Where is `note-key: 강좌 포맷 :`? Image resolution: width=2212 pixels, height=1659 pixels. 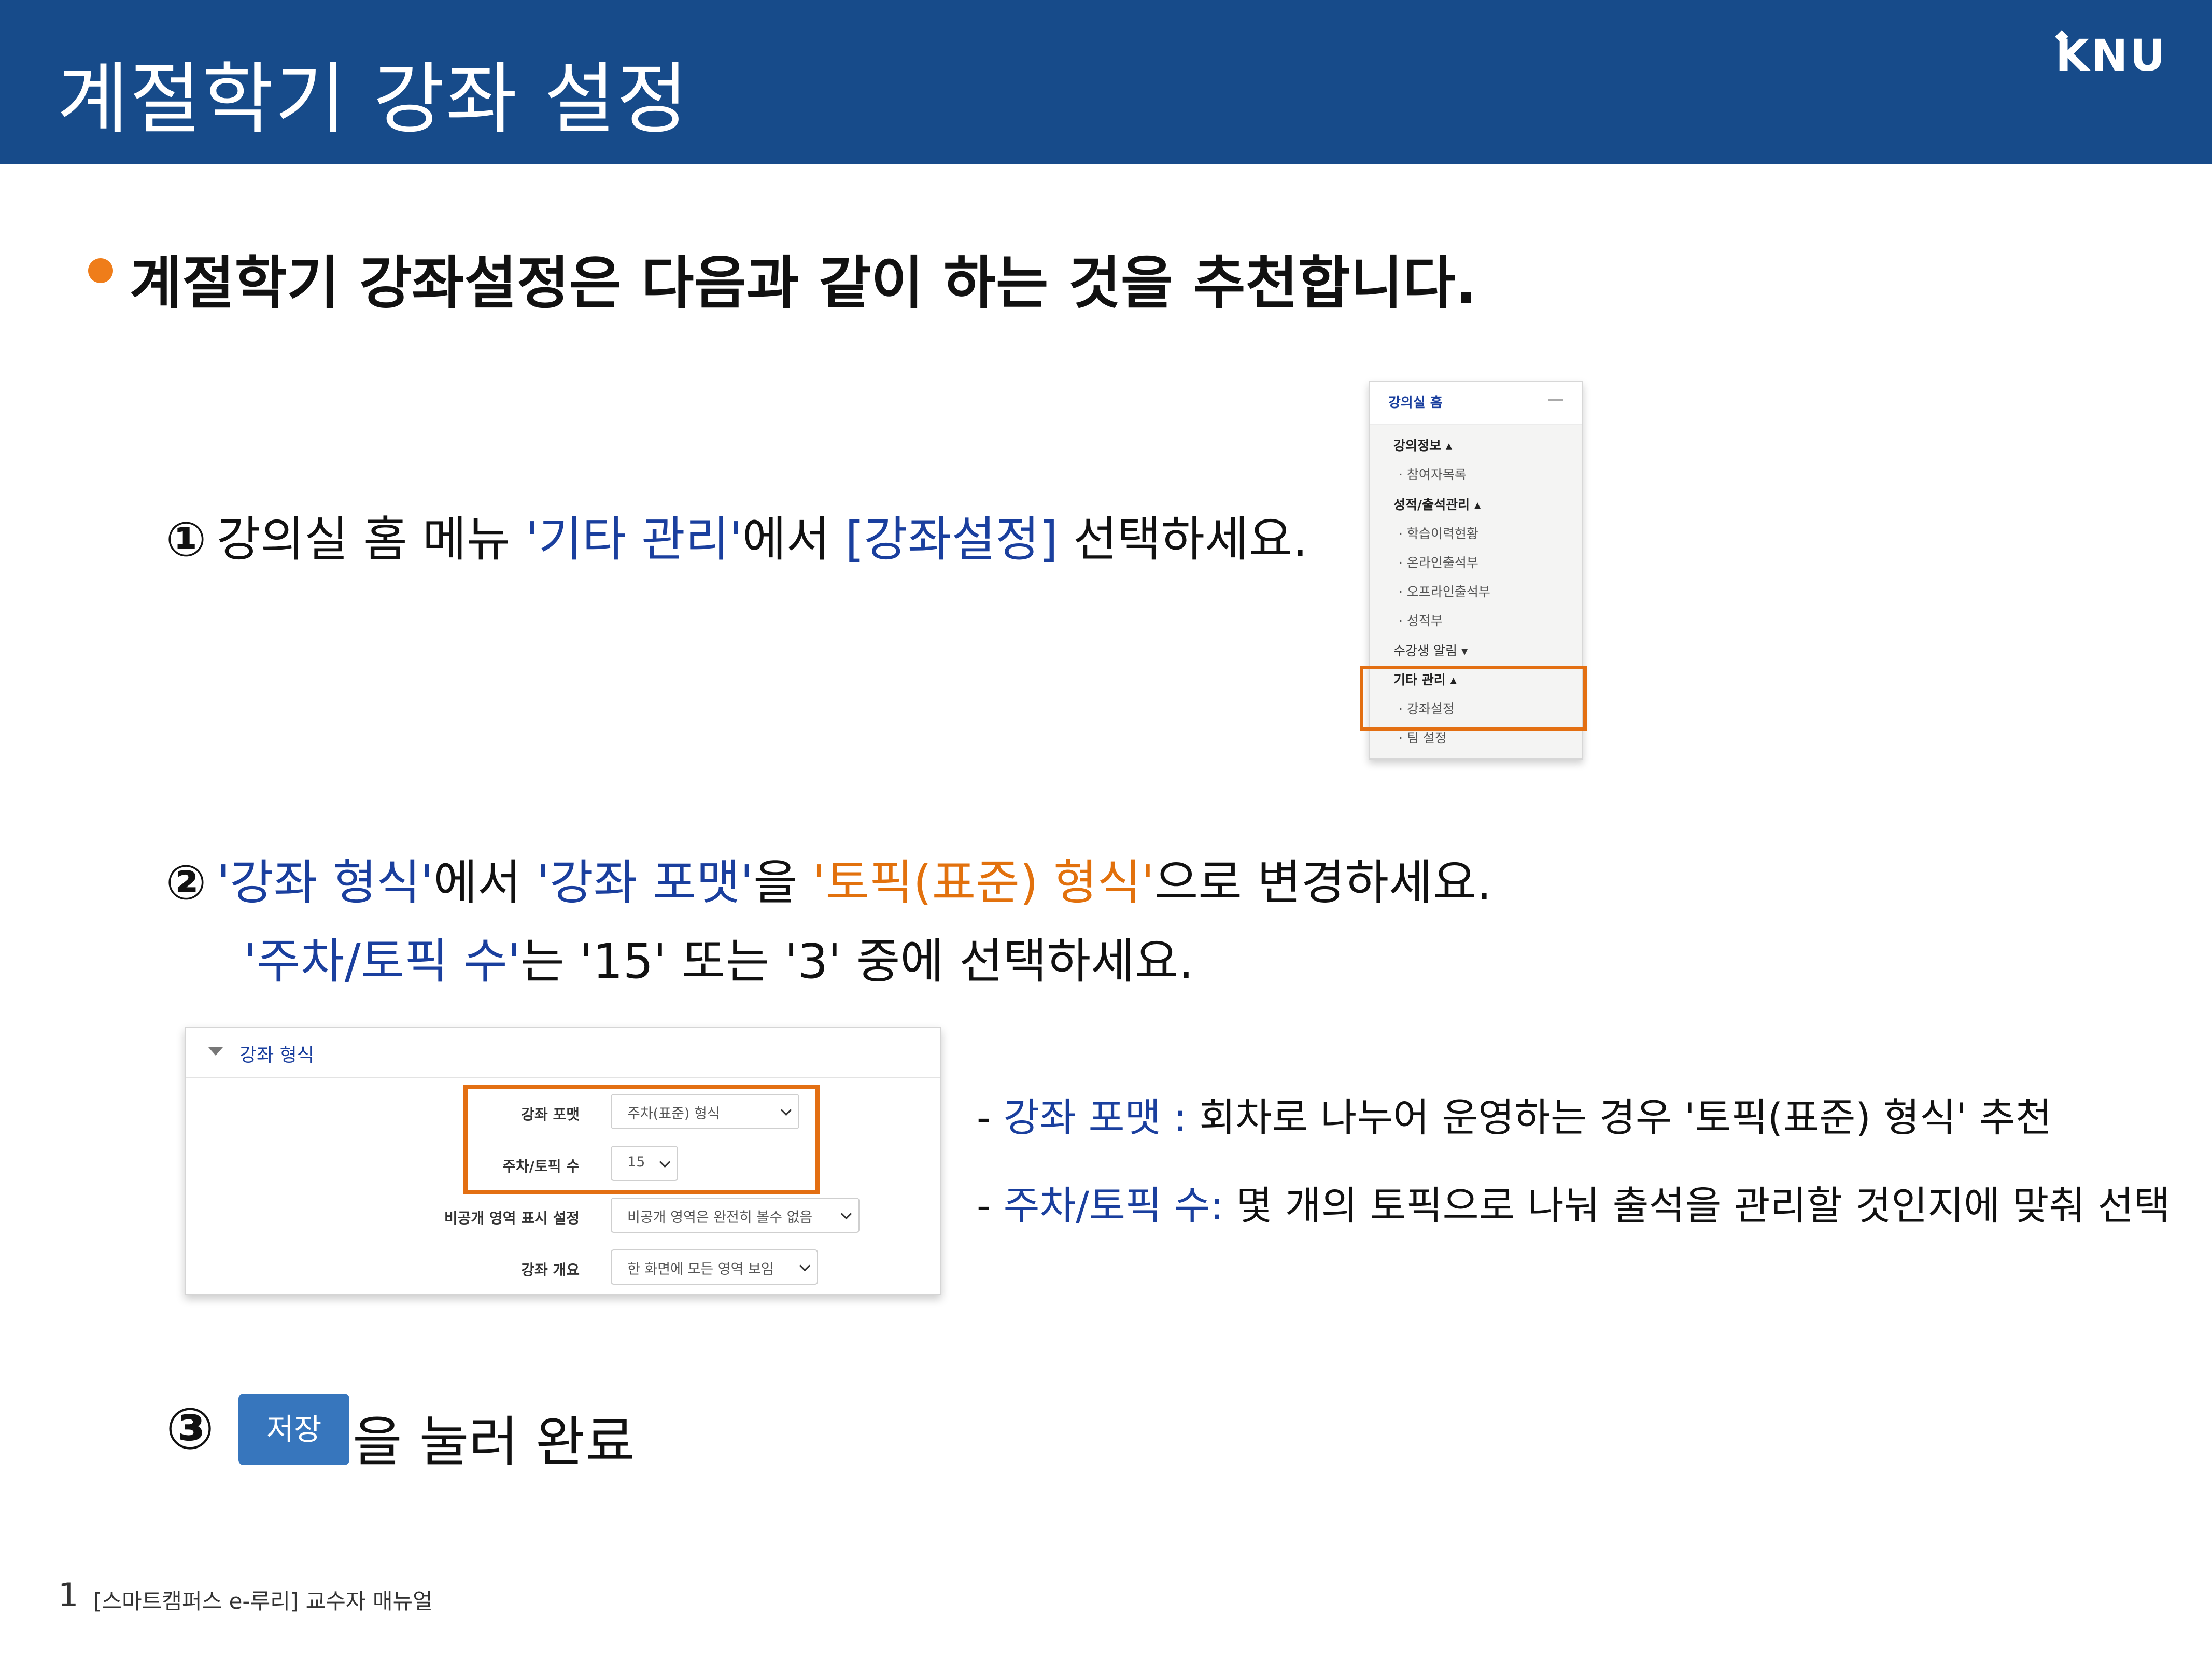 note-key: 강좌 포맷 : is located at coordinates (1095, 1117).